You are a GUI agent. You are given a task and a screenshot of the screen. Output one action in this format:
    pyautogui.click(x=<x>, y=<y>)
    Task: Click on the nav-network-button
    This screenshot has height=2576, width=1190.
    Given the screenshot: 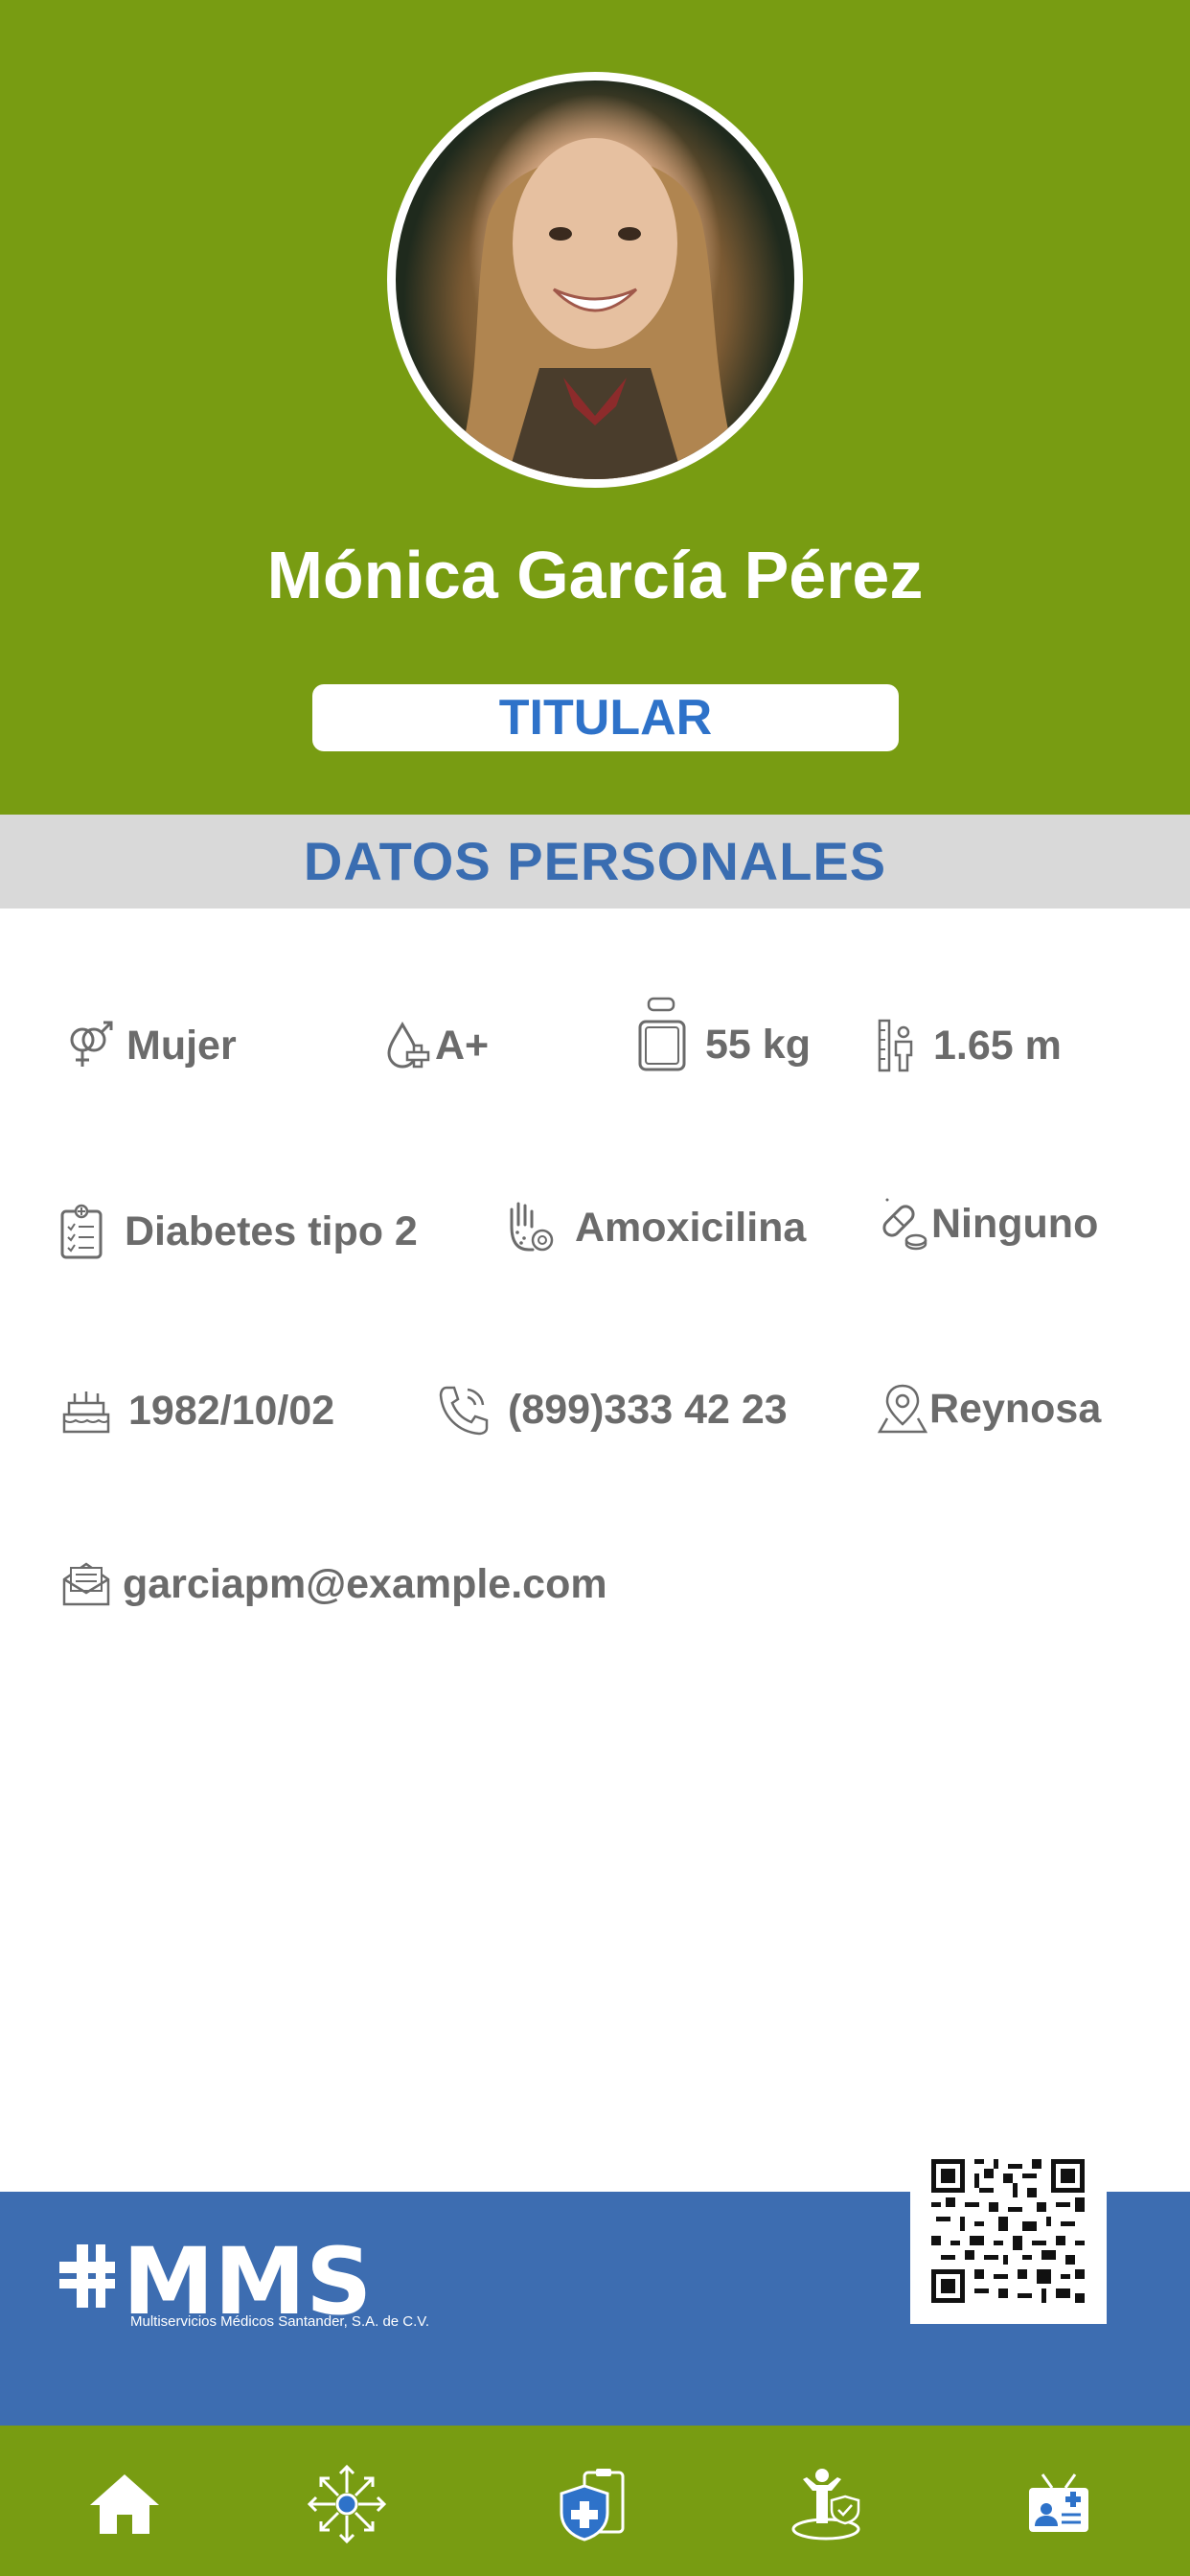 What is the action you would take?
    pyautogui.click(x=347, y=2504)
    